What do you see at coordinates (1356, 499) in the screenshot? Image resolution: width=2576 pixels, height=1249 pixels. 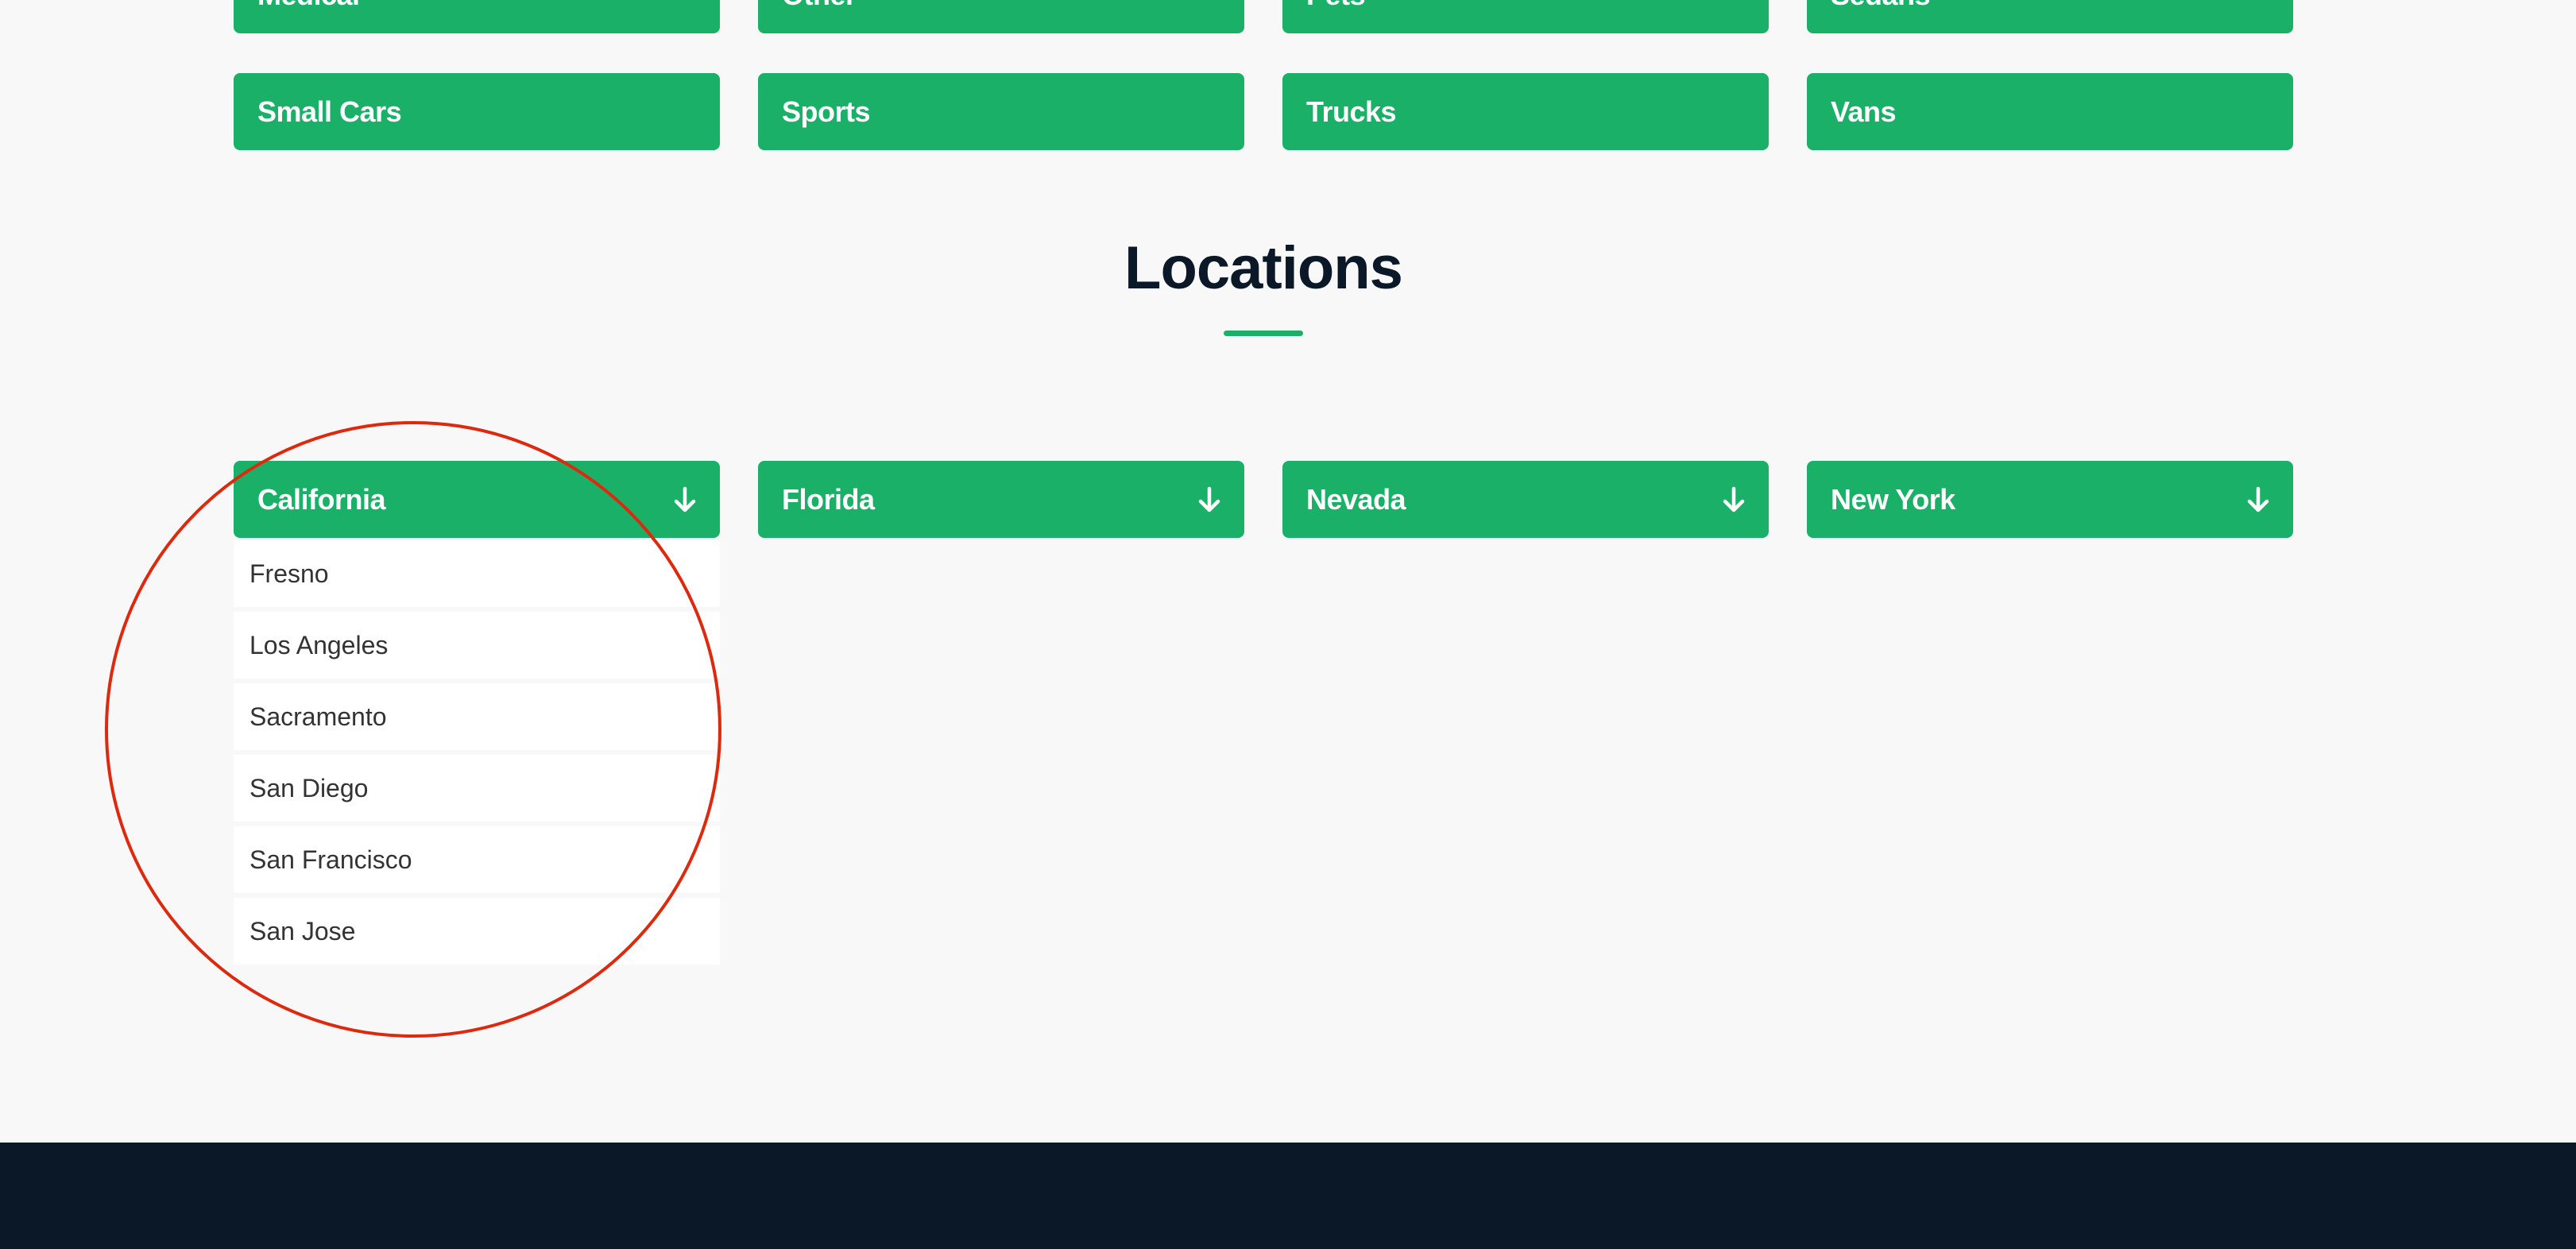 I see `state-label: Nevada` at bounding box center [1356, 499].